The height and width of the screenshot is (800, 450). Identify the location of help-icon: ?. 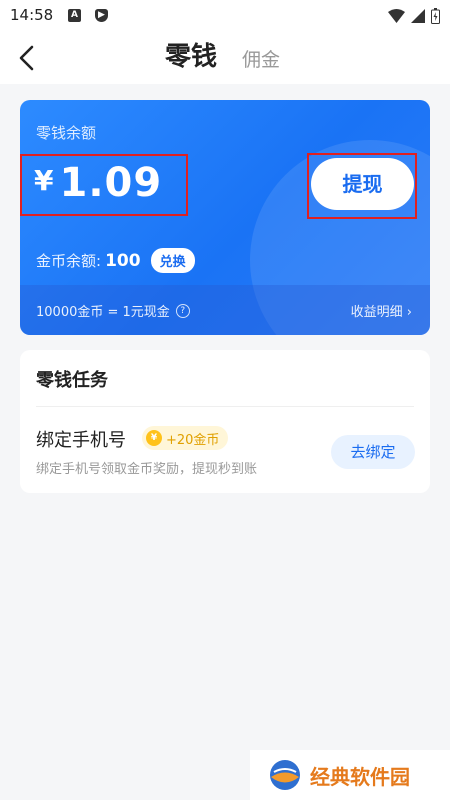
(182, 310).